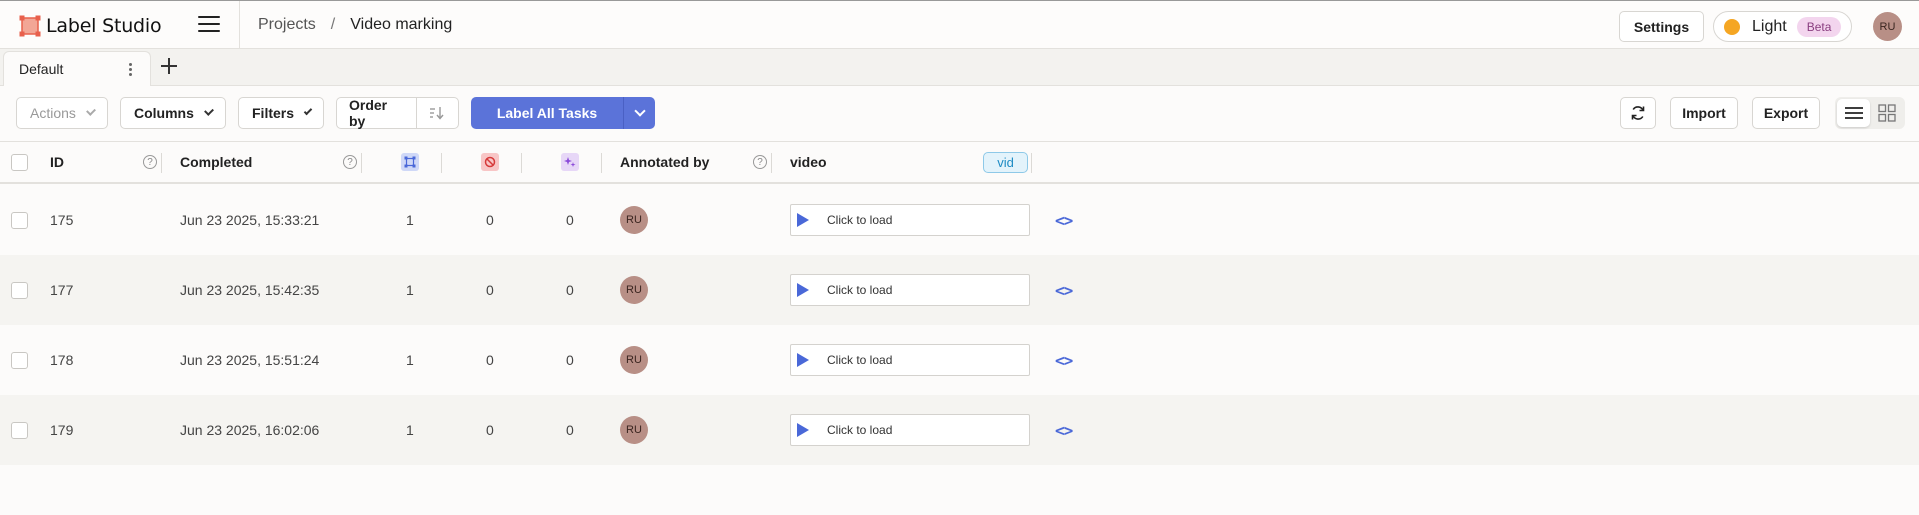 The width and height of the screenshot is (1919, 515). I want to click on refresh-button, so click(1638, 113).